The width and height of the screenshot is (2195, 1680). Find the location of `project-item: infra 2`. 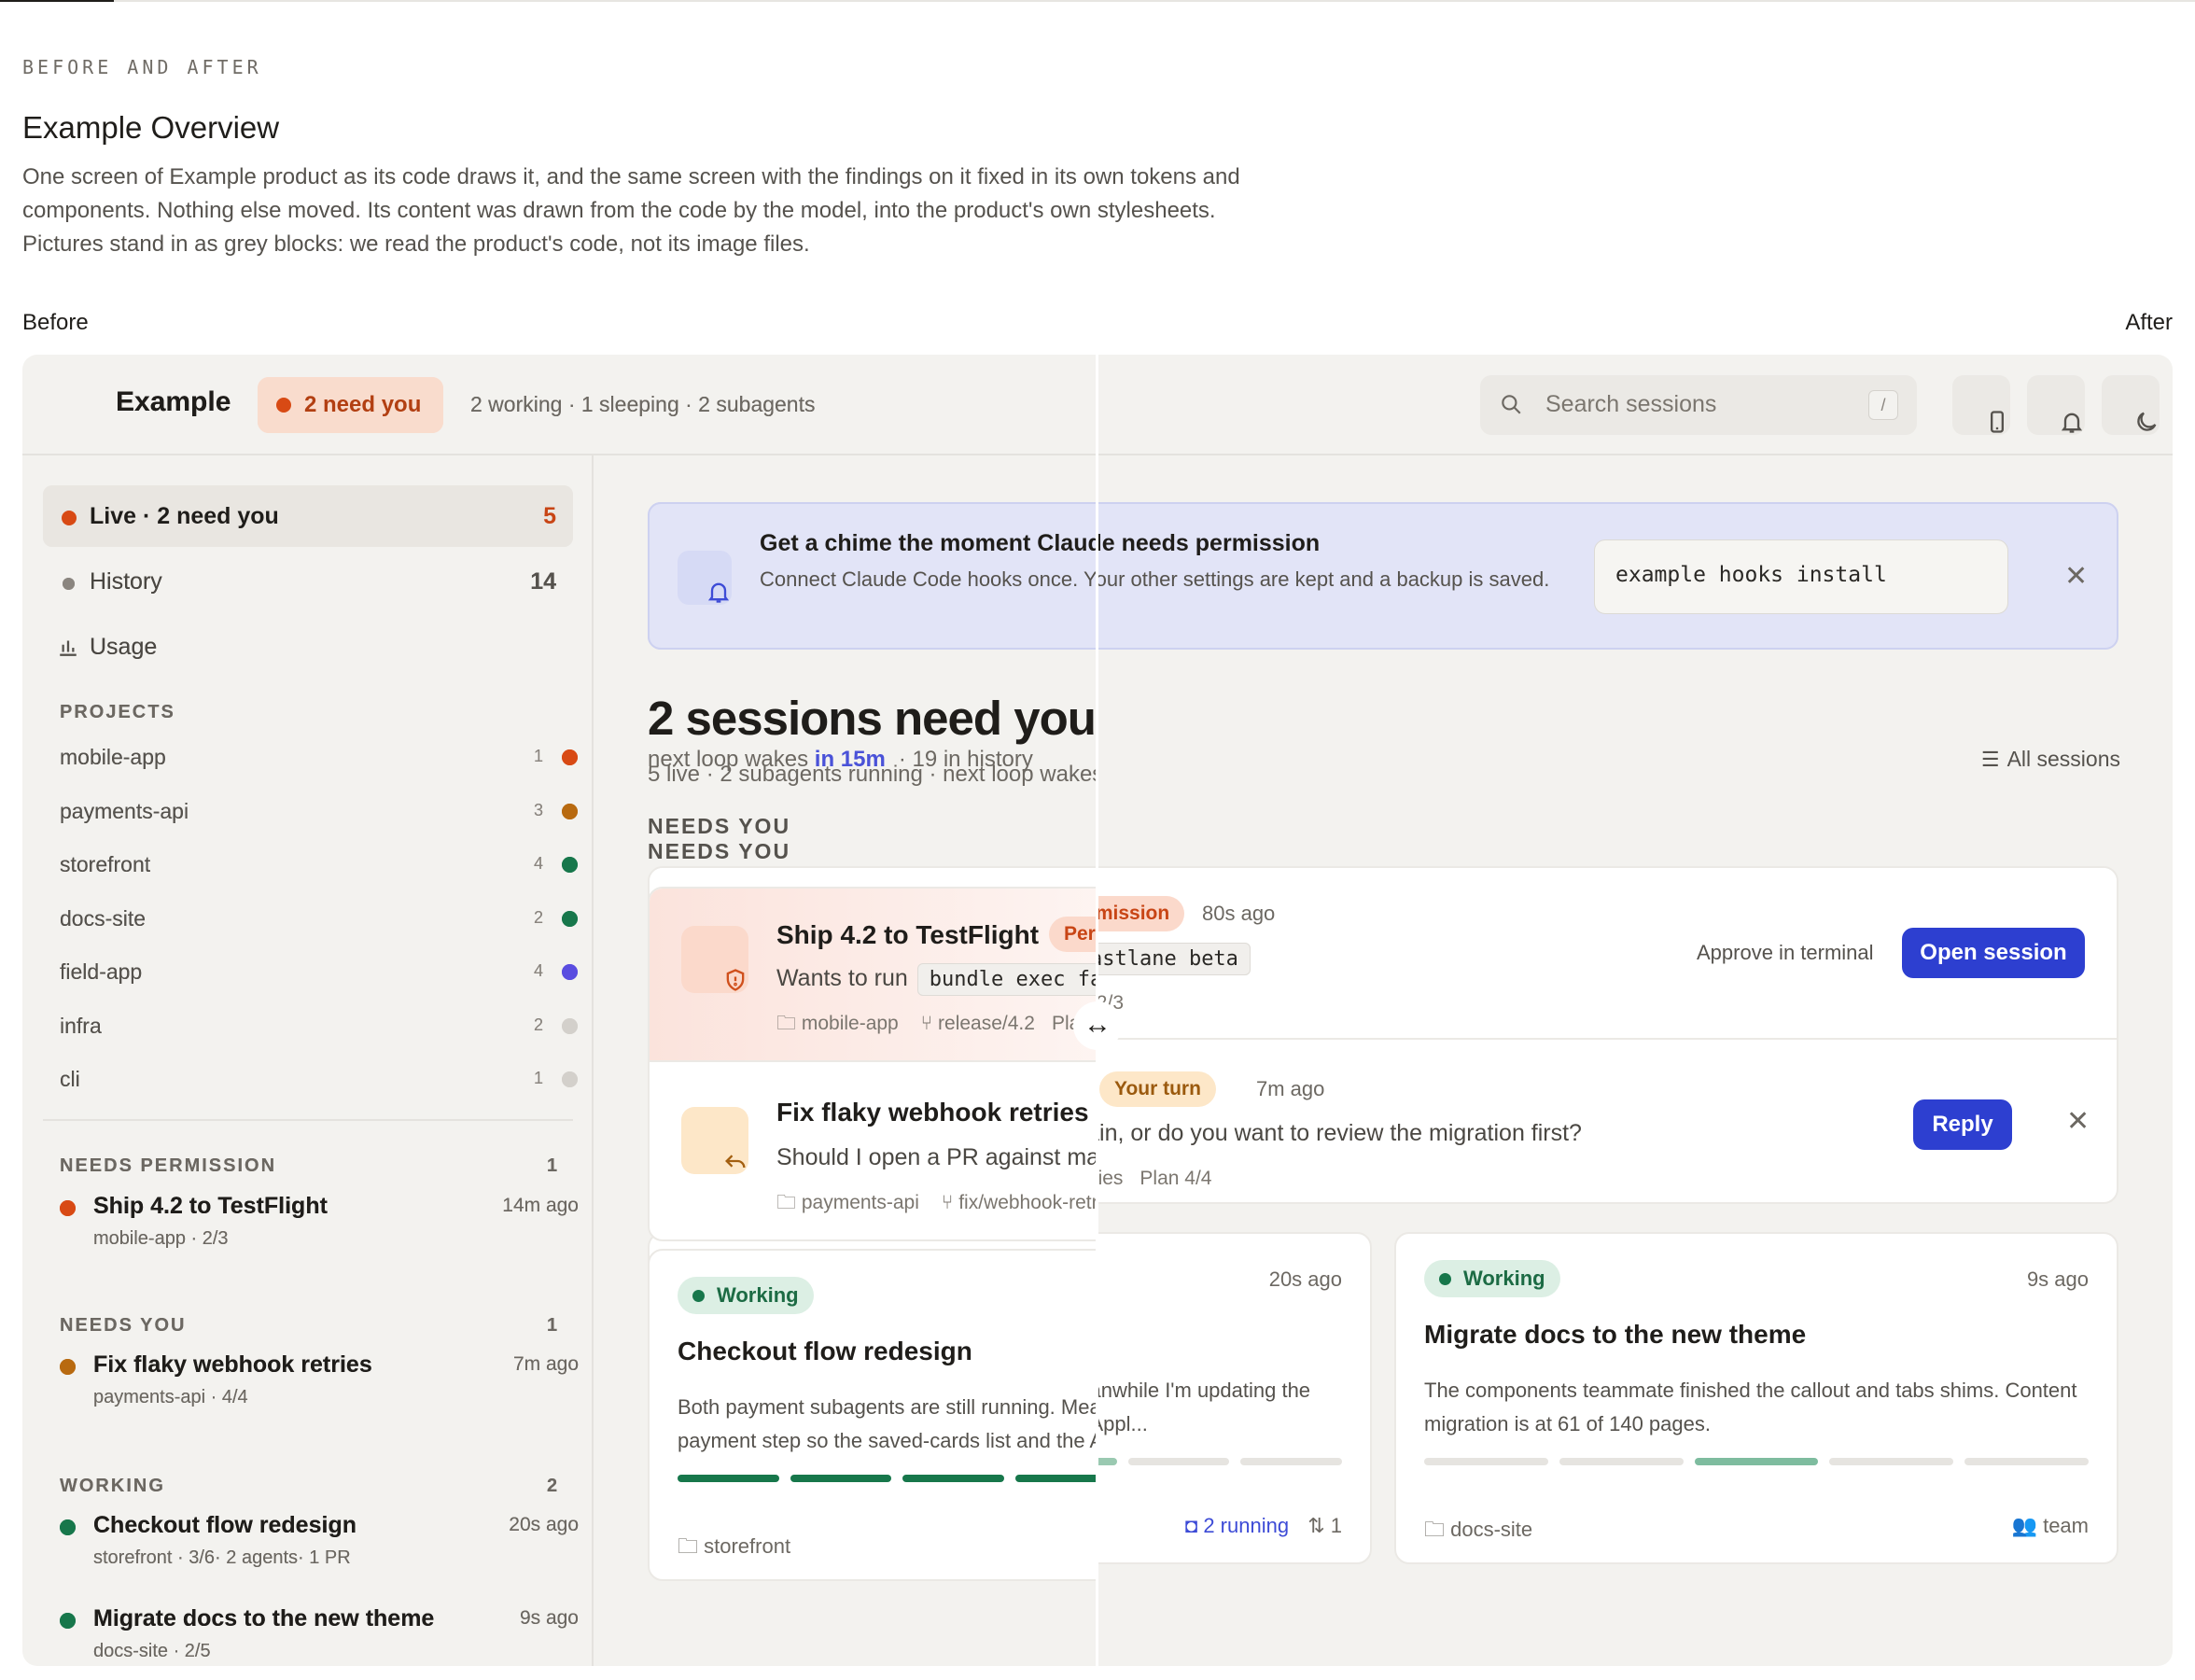

project-item: infra 2 is located at coordinates (321, 1024).